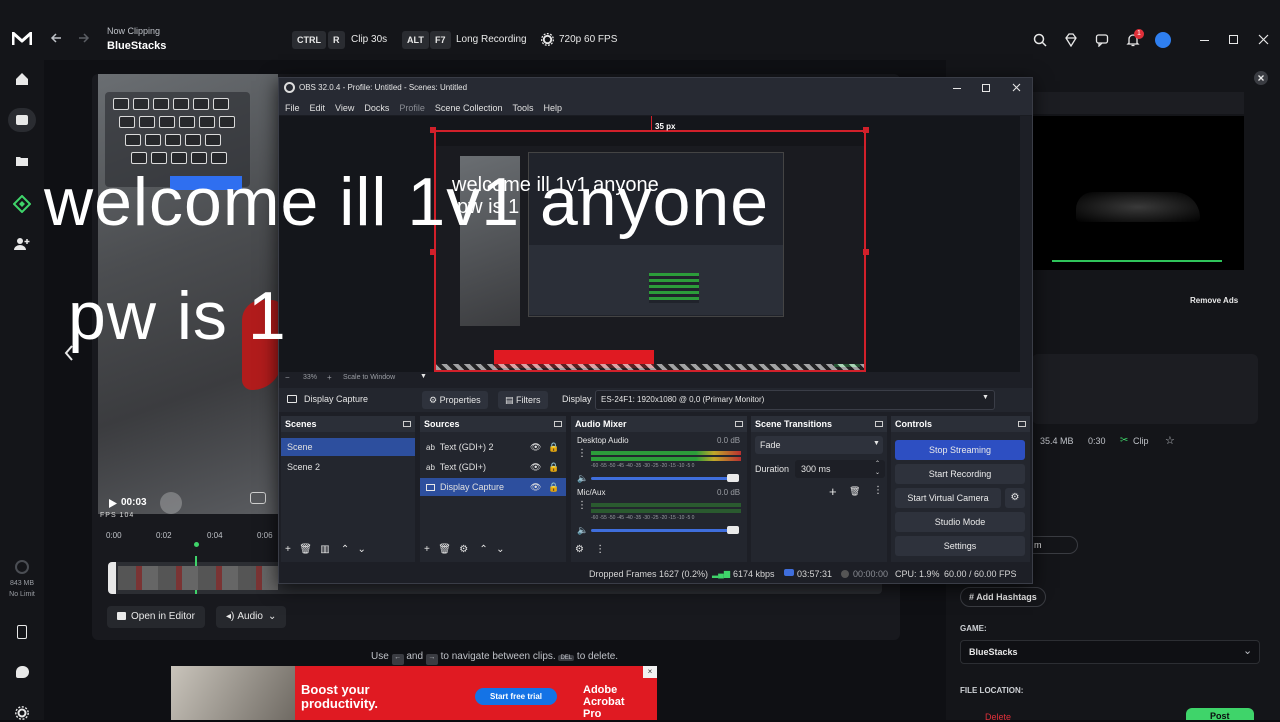 The height and width of the screenshot is (722, 1280). Describe the element at coordinates (22, 39) in the screenshot. I see `medal-logo-icon` at that location.